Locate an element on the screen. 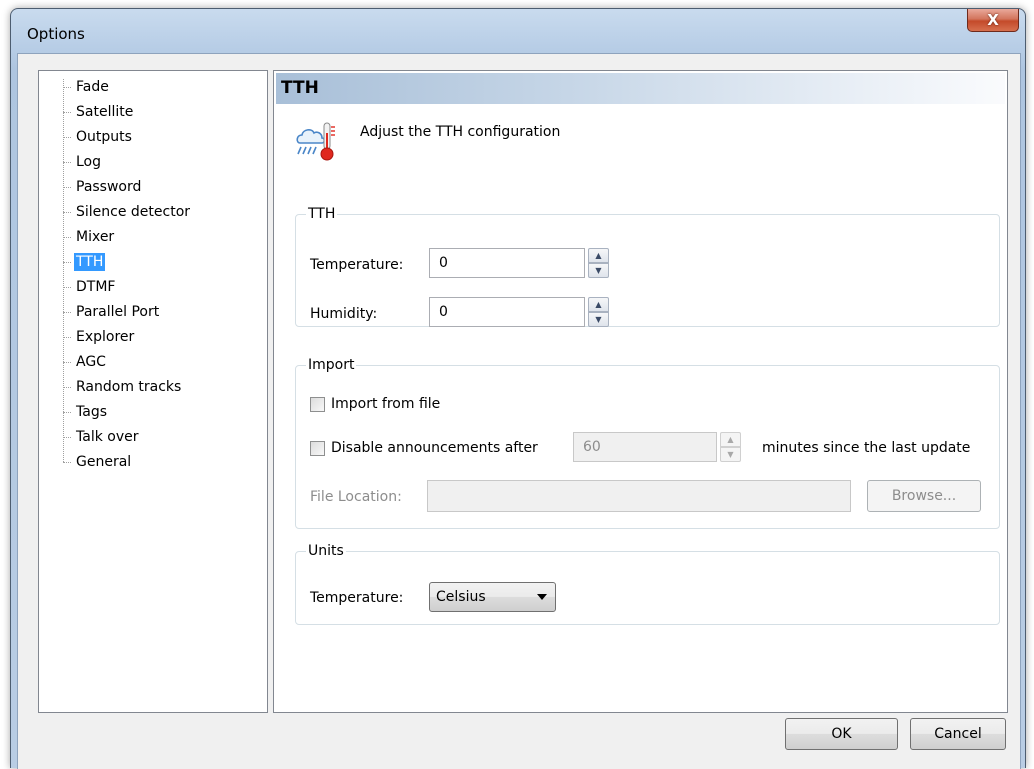  tree-item-mixer: Mixer is located at coordinates (153, 237).